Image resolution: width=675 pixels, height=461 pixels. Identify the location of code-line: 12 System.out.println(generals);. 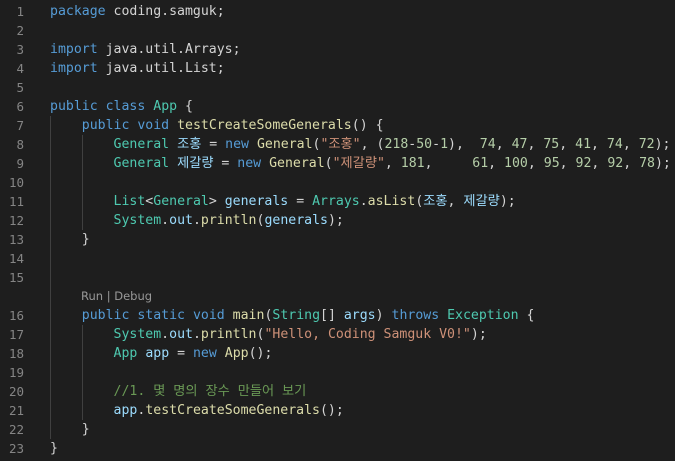
(337, 220).